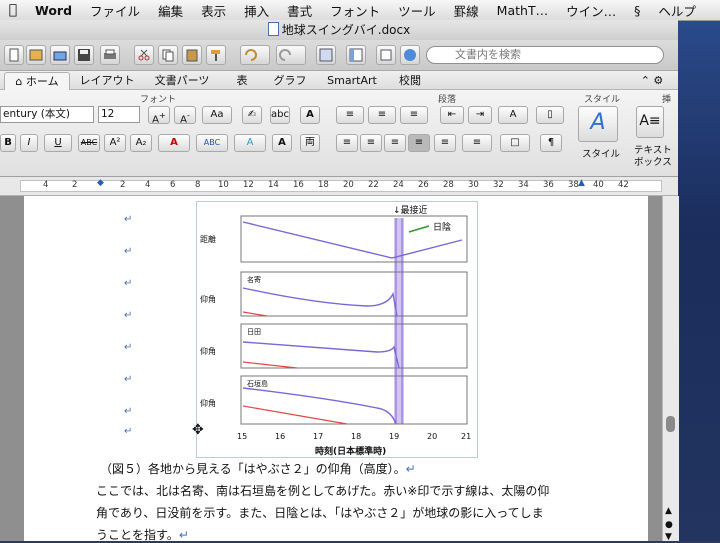 Image resolution: width=720 pixels, height=543 pixels. What do you see at coordinates (445, 143) in the screenshot?
I see `distributed-icon: ≡` at bounding box center [445, 143].